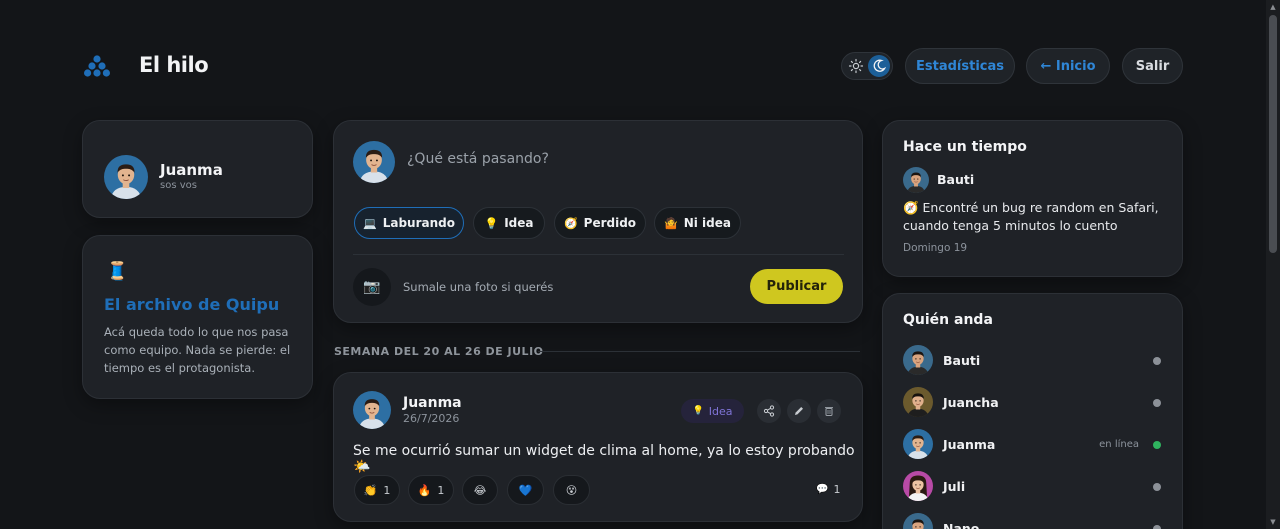 The height and width of the screenshot is (529, 1280). I want to click on member-name: Juli, so click(954, 486).